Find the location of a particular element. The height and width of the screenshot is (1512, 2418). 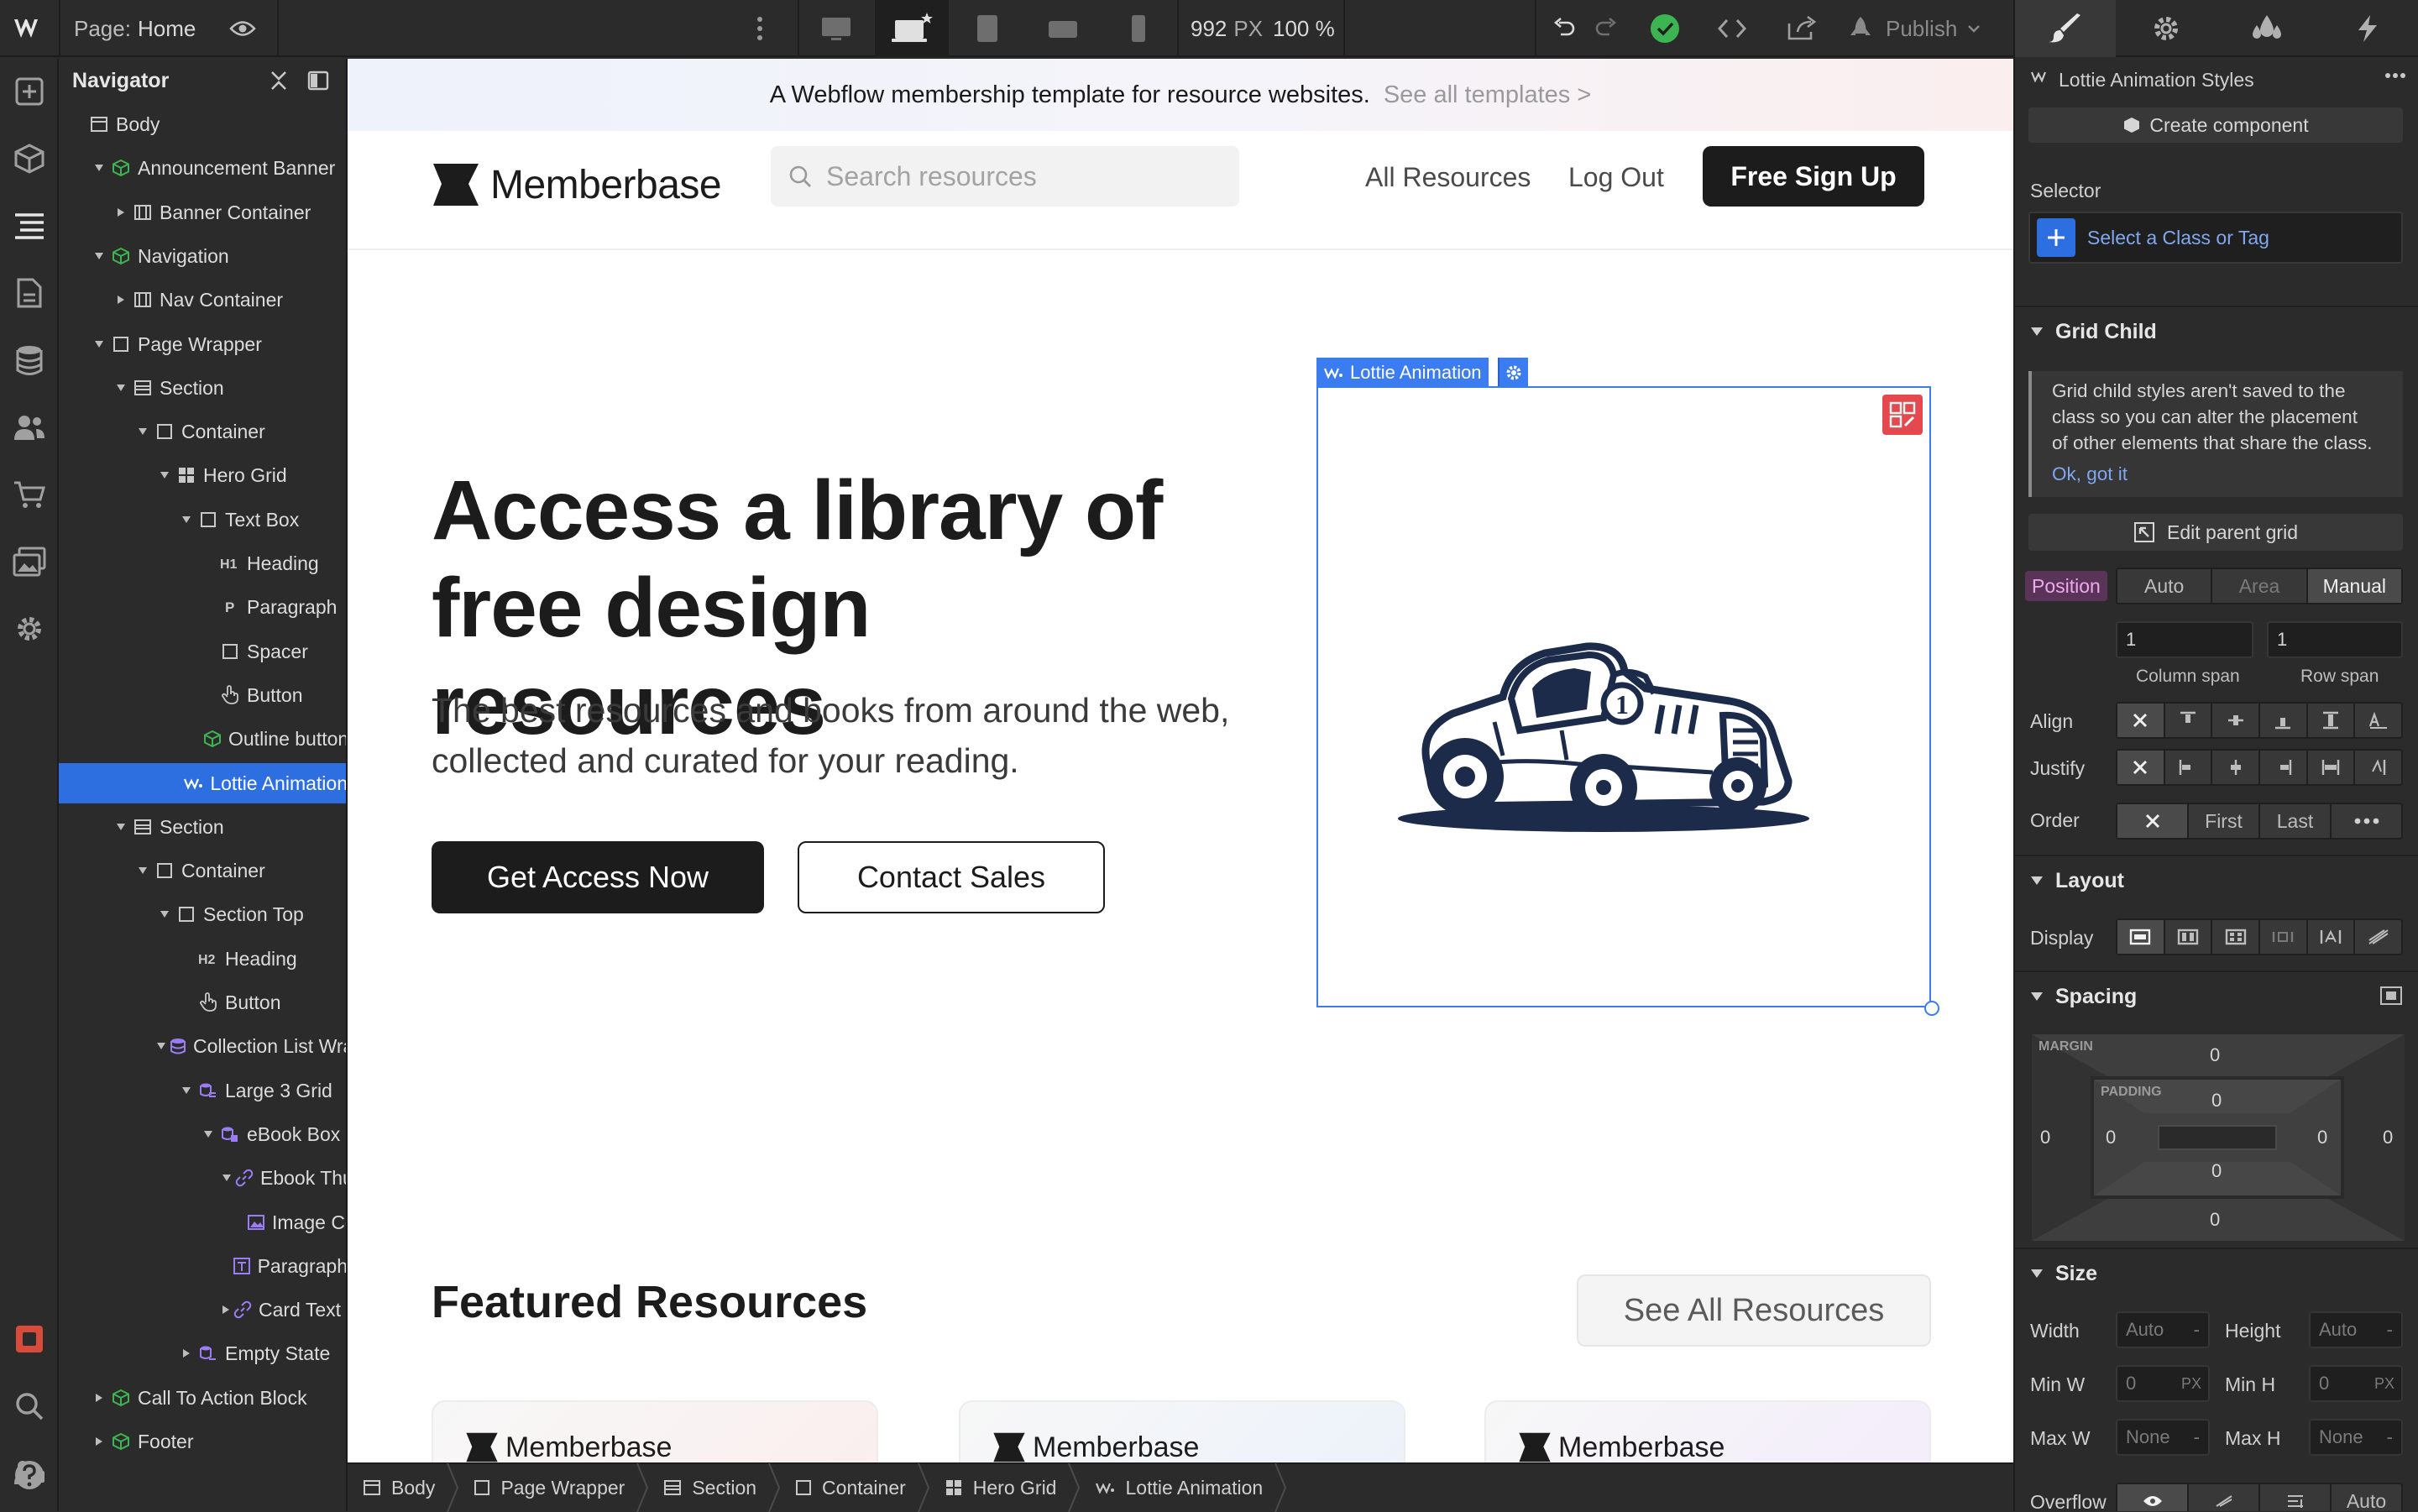

help-icon is located at coordinates (29, 1475).